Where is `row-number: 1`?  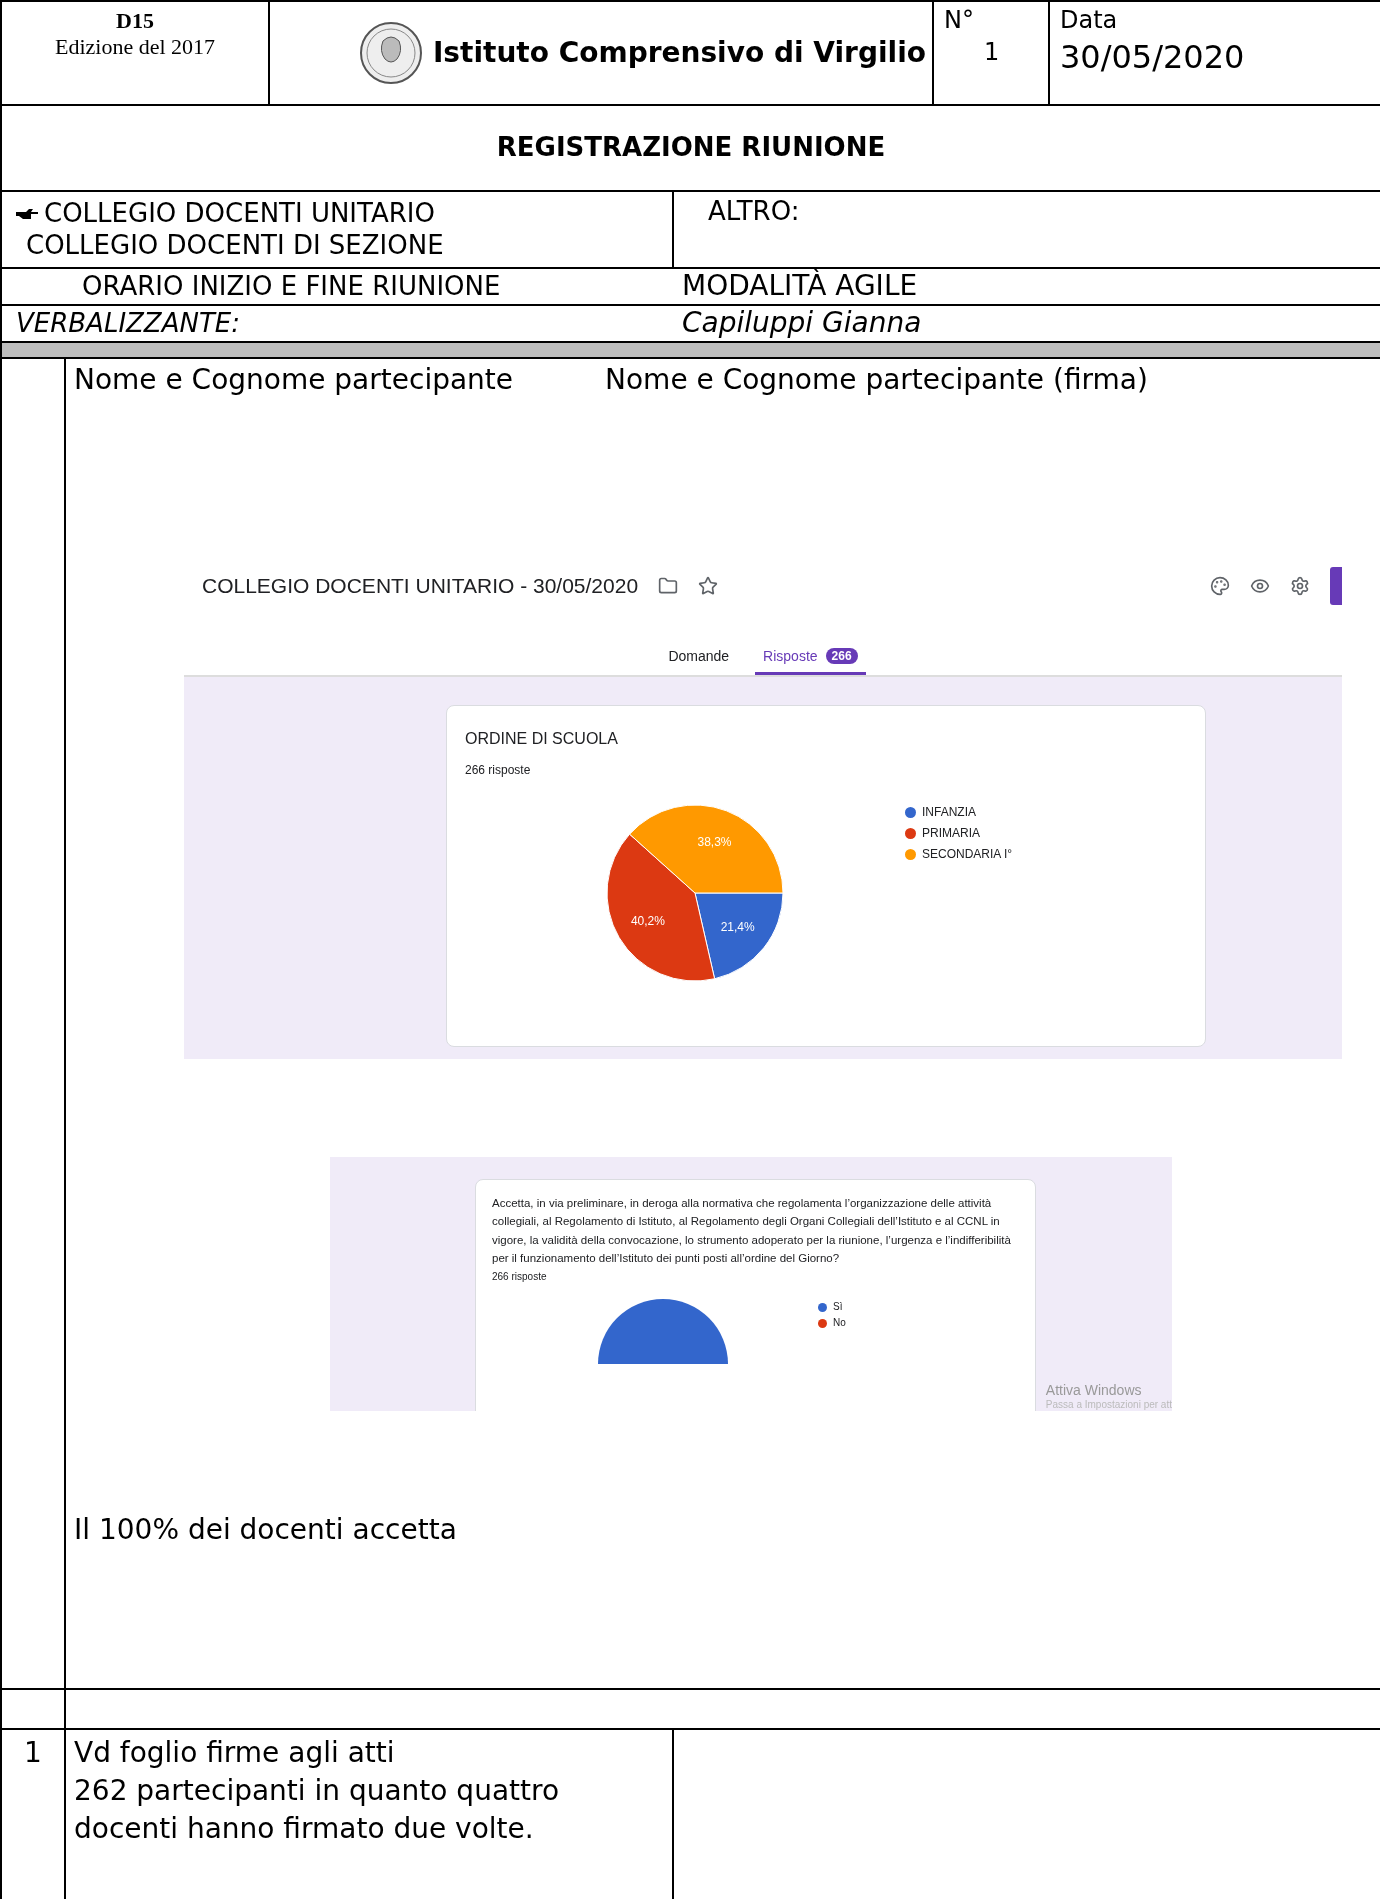 row-number: 1 is located at coordinates (33, 1753).